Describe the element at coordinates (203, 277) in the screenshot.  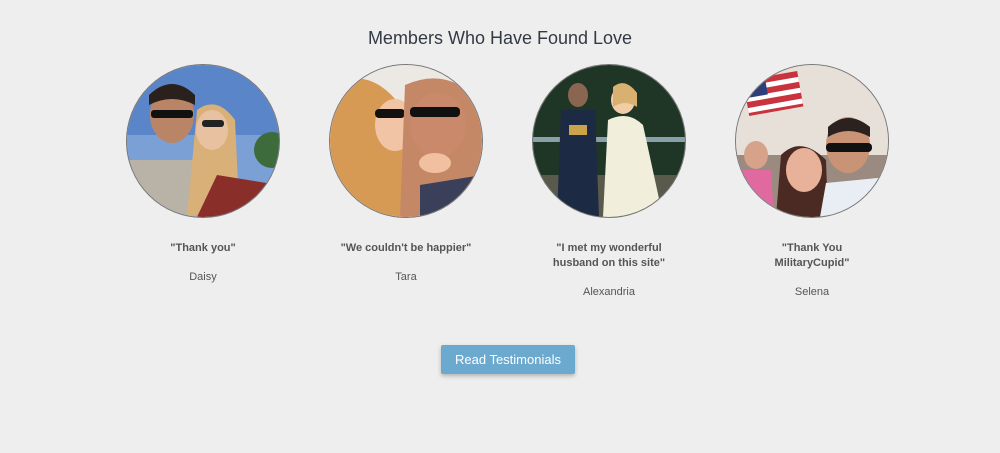
I see `member-name: Daisy` at that location.